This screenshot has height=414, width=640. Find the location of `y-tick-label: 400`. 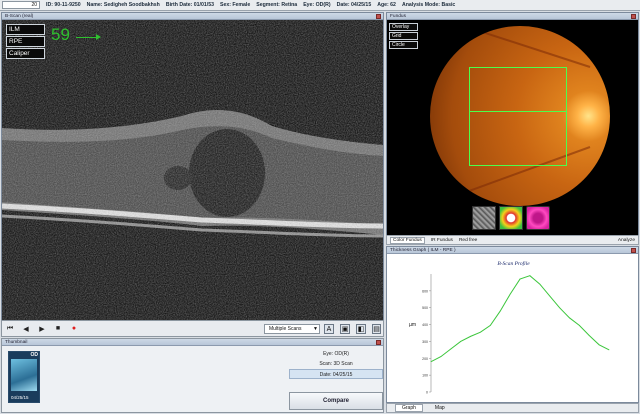

y-tick-label: 400 is located at coordinates (425, 325).